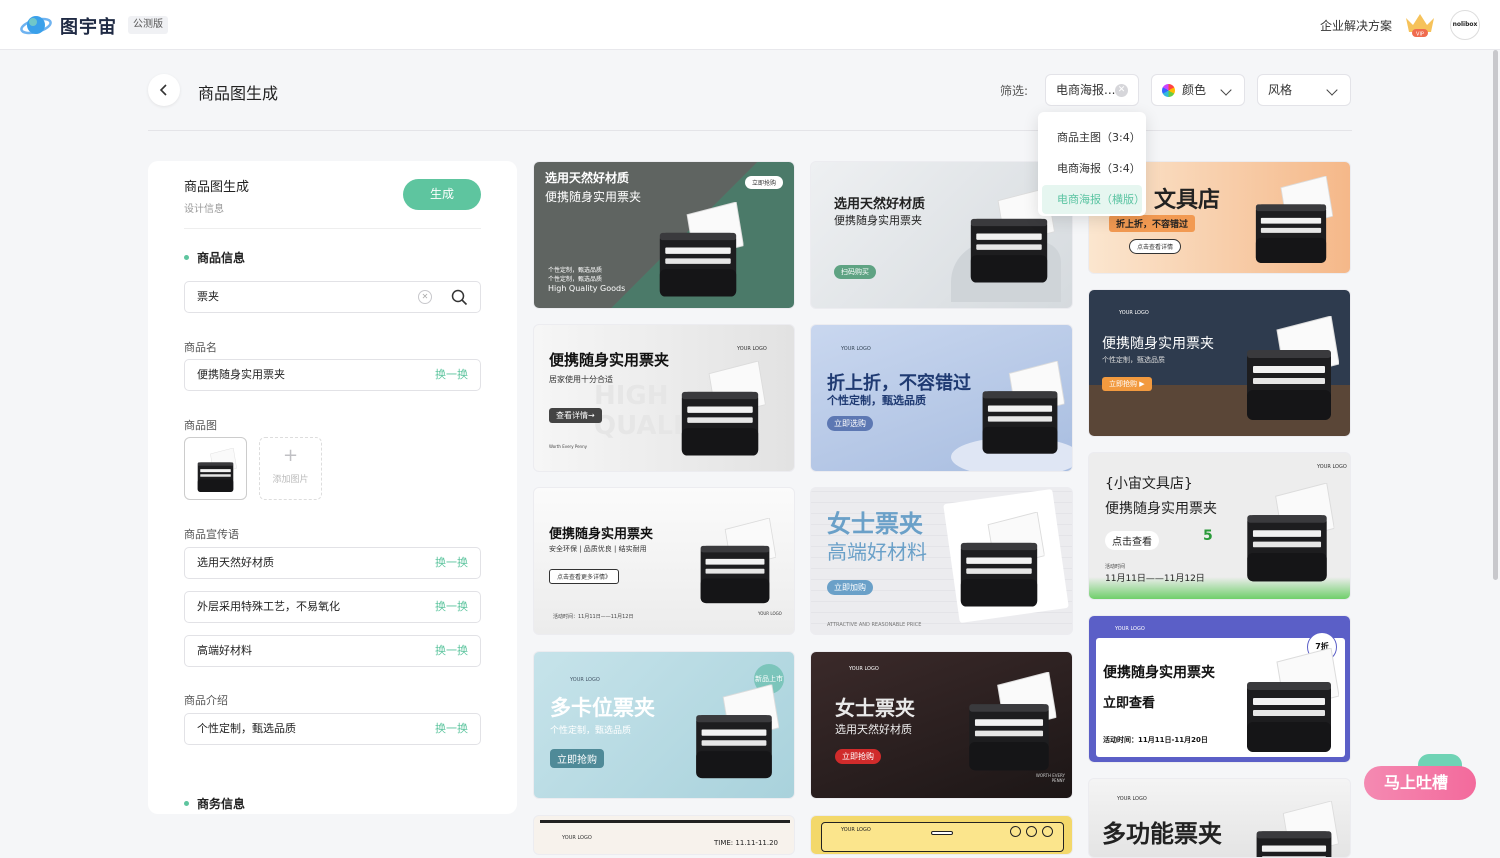 This screenshot has height=858, width=1500. Describe the element at coordinates (1495, 315) in the screenshot. I see `page-scrollbar` at that location.